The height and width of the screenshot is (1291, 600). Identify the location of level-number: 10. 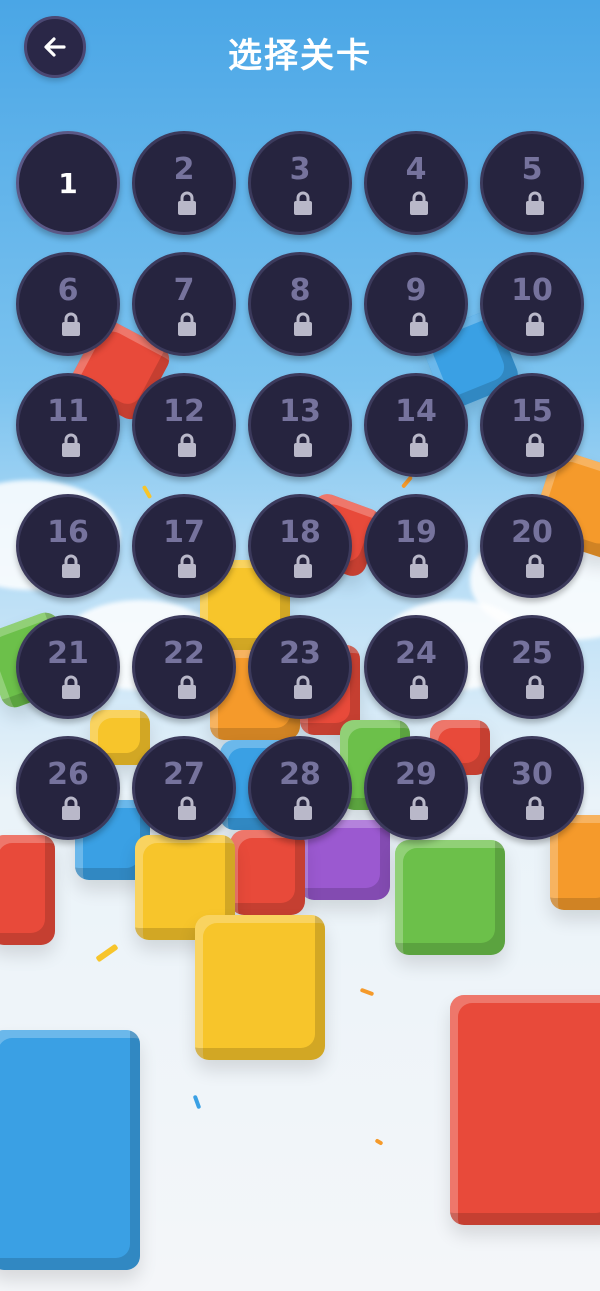
(532, 290).